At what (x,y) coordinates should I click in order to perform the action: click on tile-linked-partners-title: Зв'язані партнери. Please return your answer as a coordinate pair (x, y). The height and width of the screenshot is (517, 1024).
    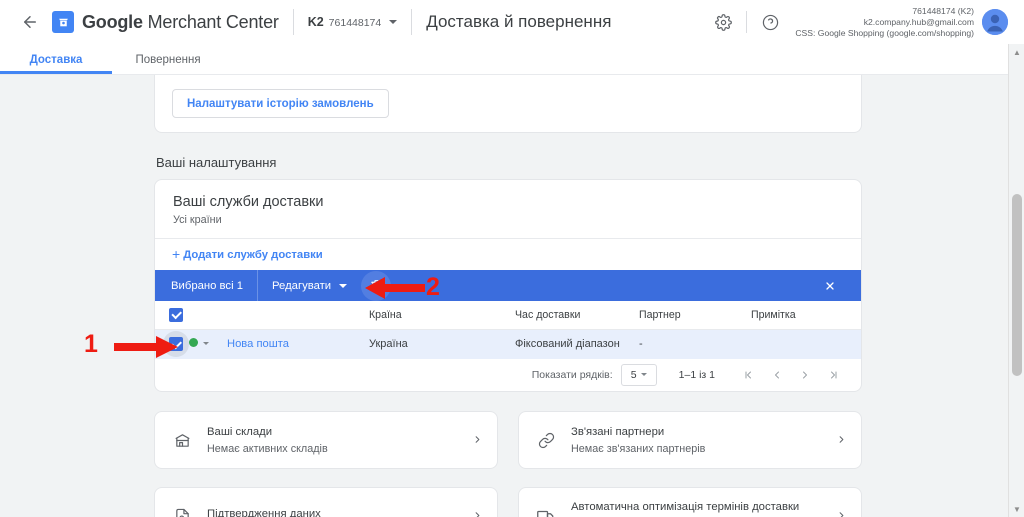
    Looking at the image, I should click on (618, 432).